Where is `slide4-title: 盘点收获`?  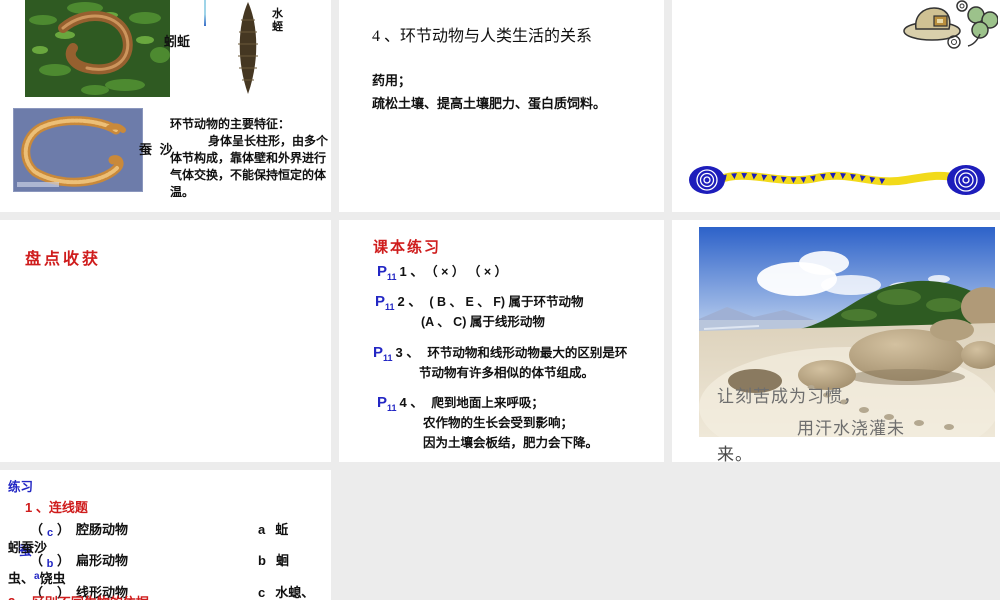
slide4-title: 盘点收获 is located at coordinates (63, 259).